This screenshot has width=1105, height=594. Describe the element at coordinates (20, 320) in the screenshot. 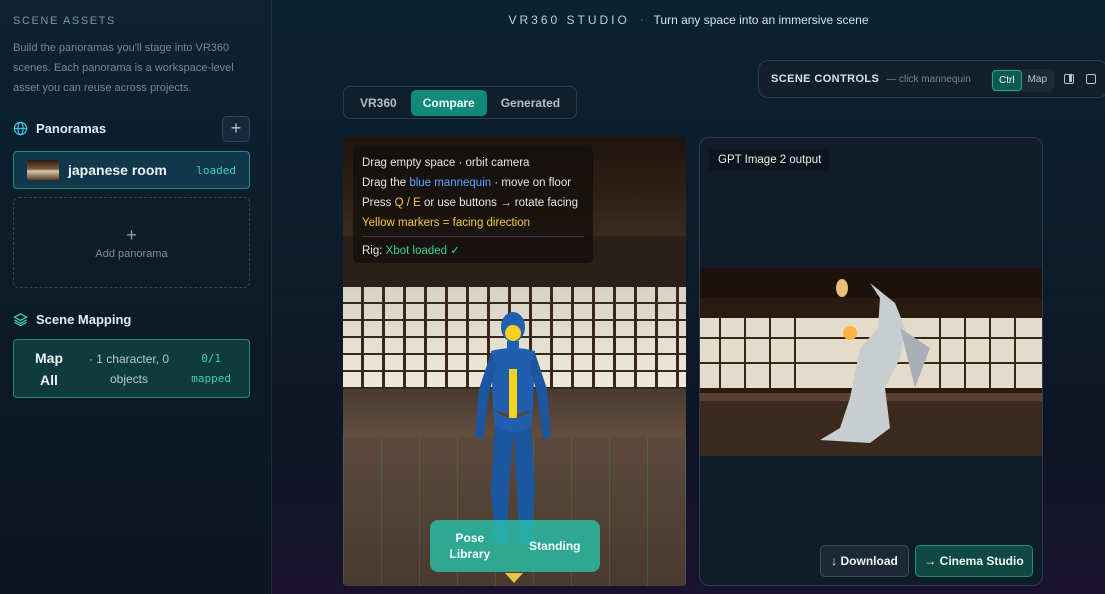

I see `layers-icon` at that location.